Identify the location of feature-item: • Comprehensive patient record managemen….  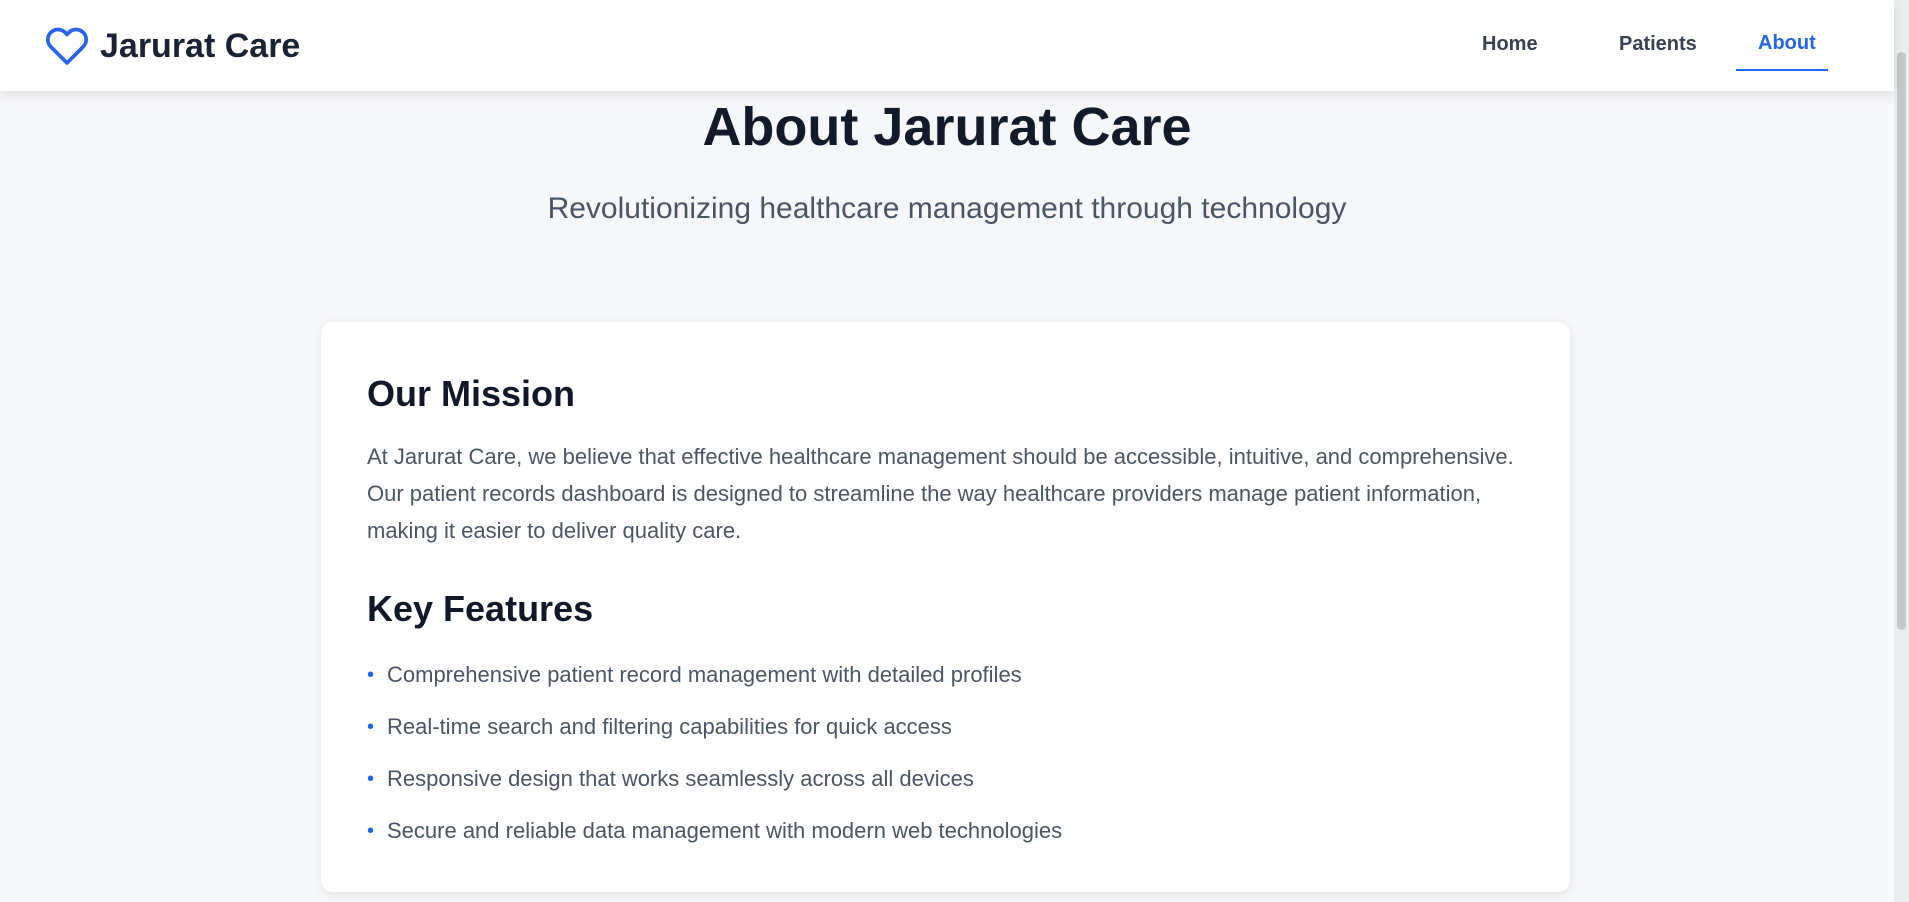
(945, 675).